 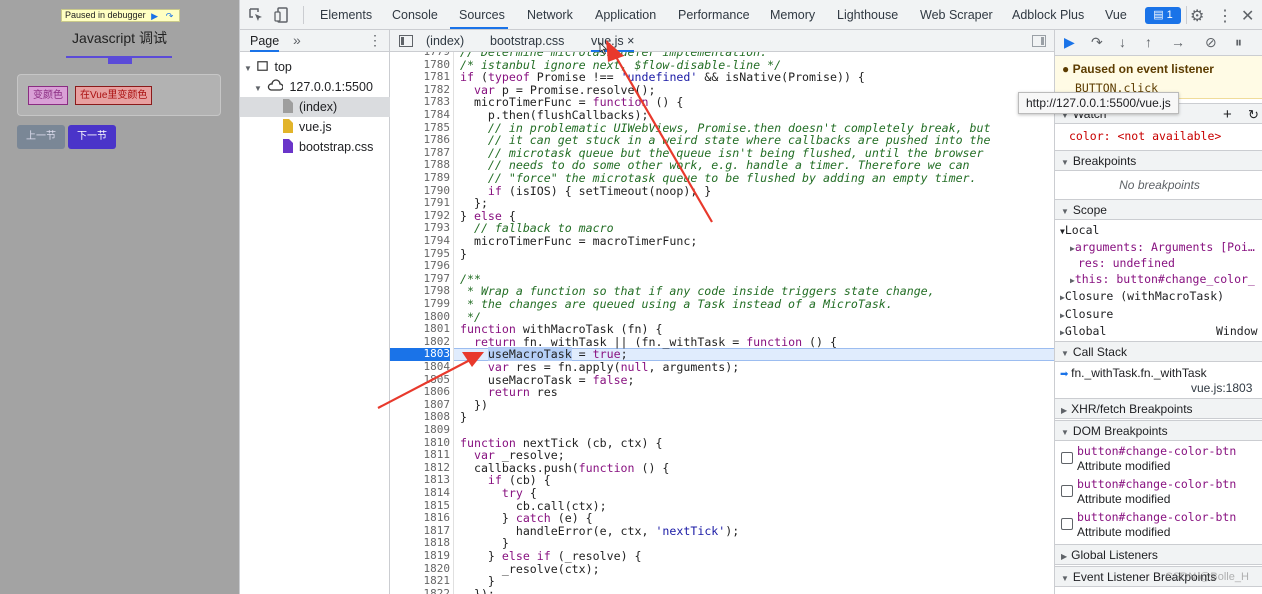 I want to click on code-line: } catch (e) {, so click(x=526, y=518).